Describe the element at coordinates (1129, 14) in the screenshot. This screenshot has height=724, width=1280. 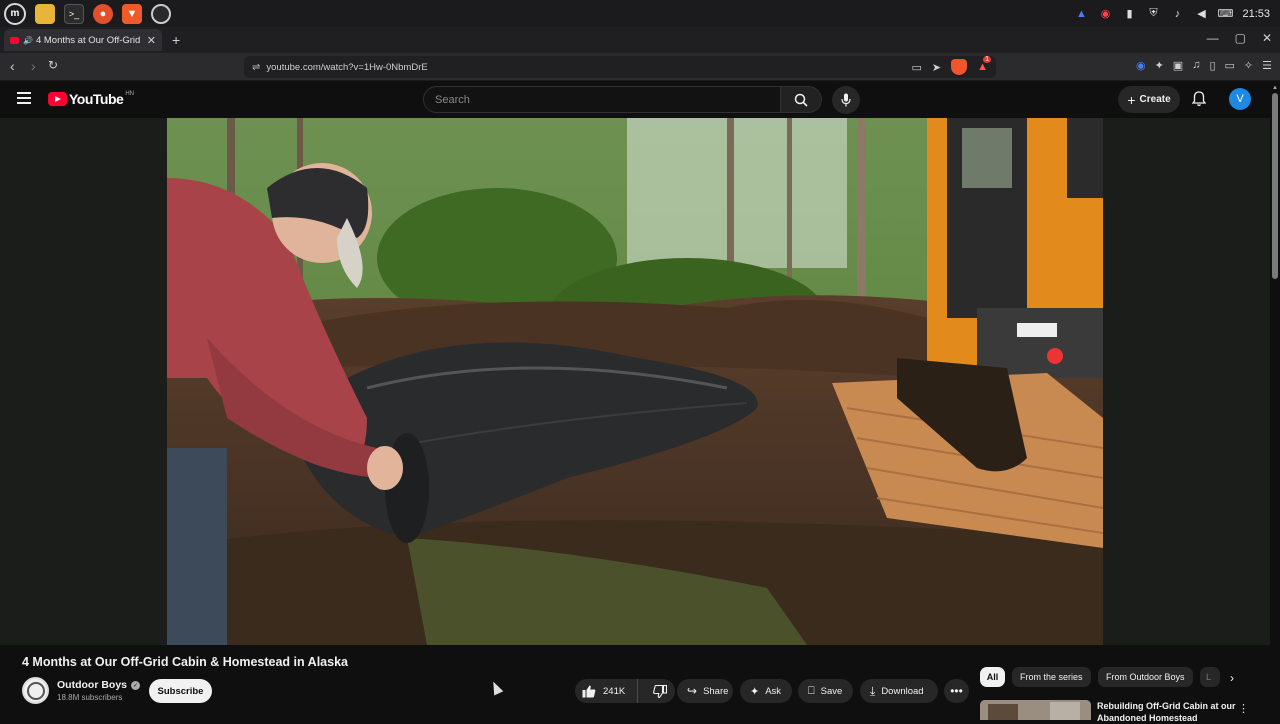
I see `network-icon: ▮` at that location.